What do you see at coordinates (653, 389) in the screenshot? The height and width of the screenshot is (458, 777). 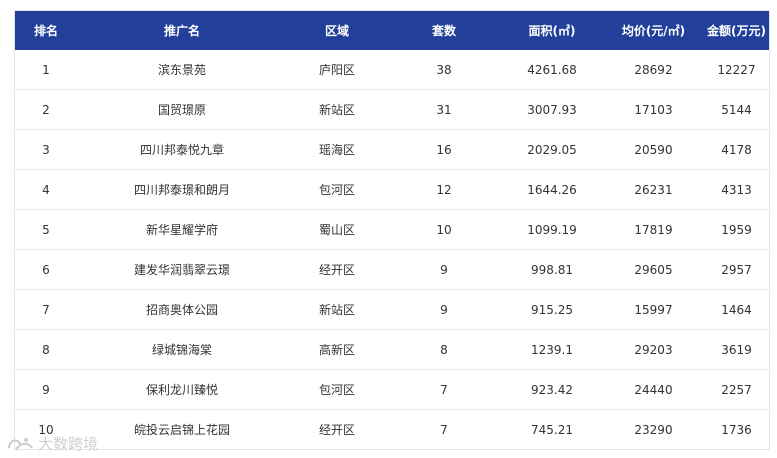 I see `cell-avg-price: 24440` at bounding box center [653, 389].